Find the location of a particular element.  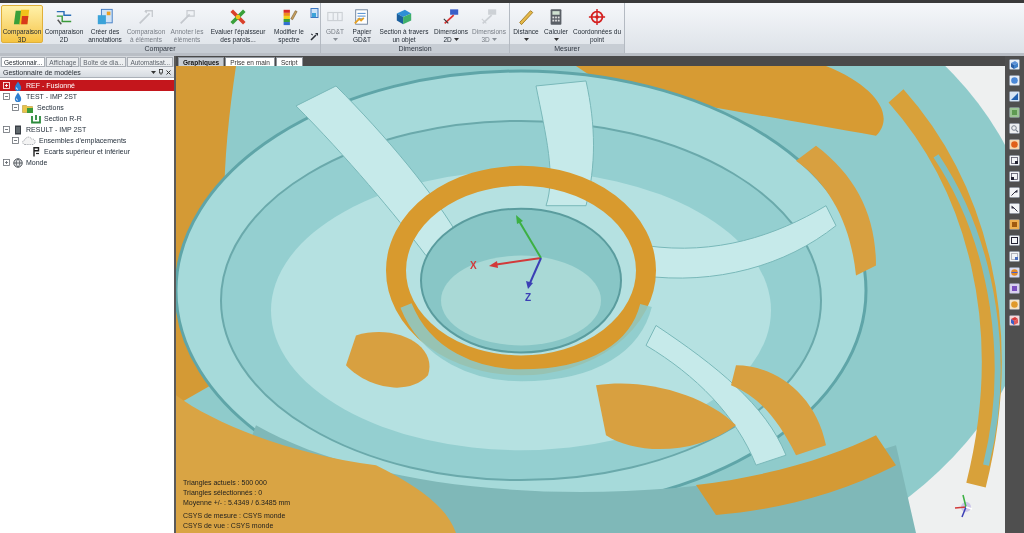

flag-icon is located at coordinates (36, 151).